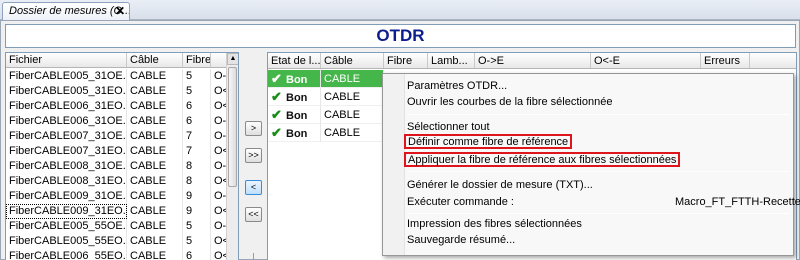 The width and height of the screenshot is (800, 260). Describe the element at coordinates (253, 155) in the screenshot. I see `move-all-right-button: >>` at that location.